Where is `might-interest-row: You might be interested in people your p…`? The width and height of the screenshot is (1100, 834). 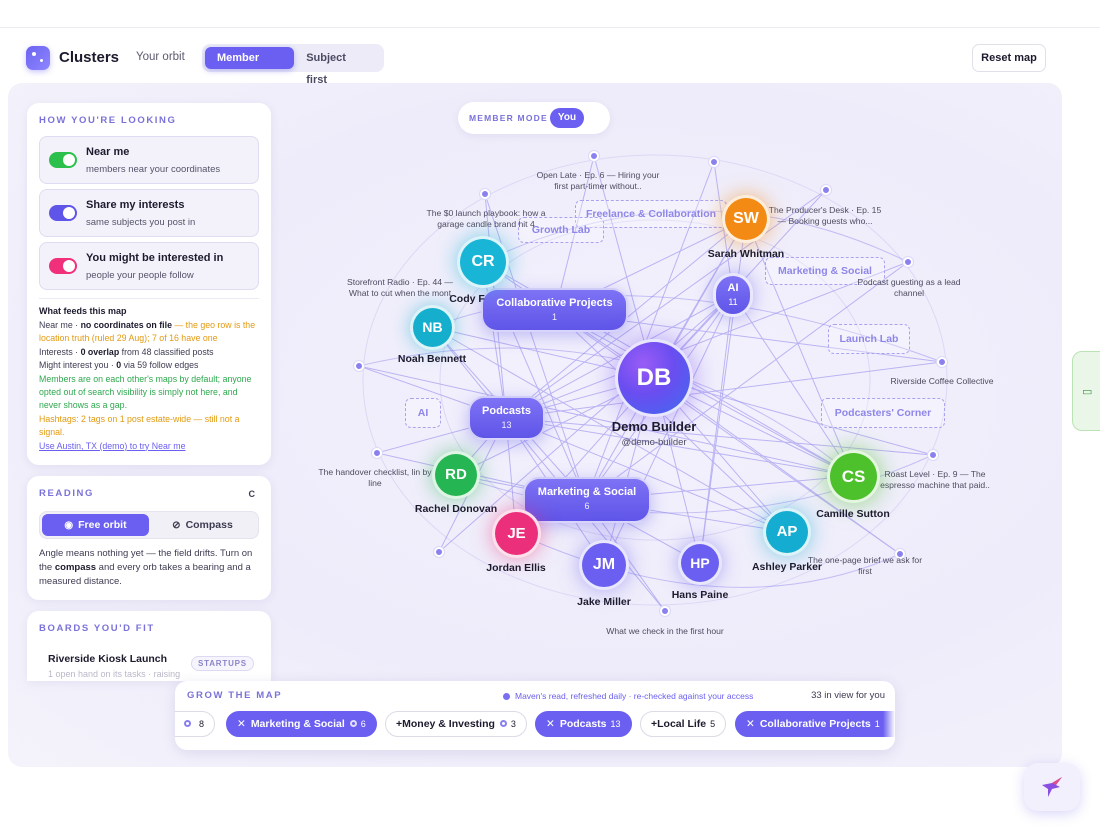 might-interest-row: You might be interested in people your p… is located at coordinates (149, 266).